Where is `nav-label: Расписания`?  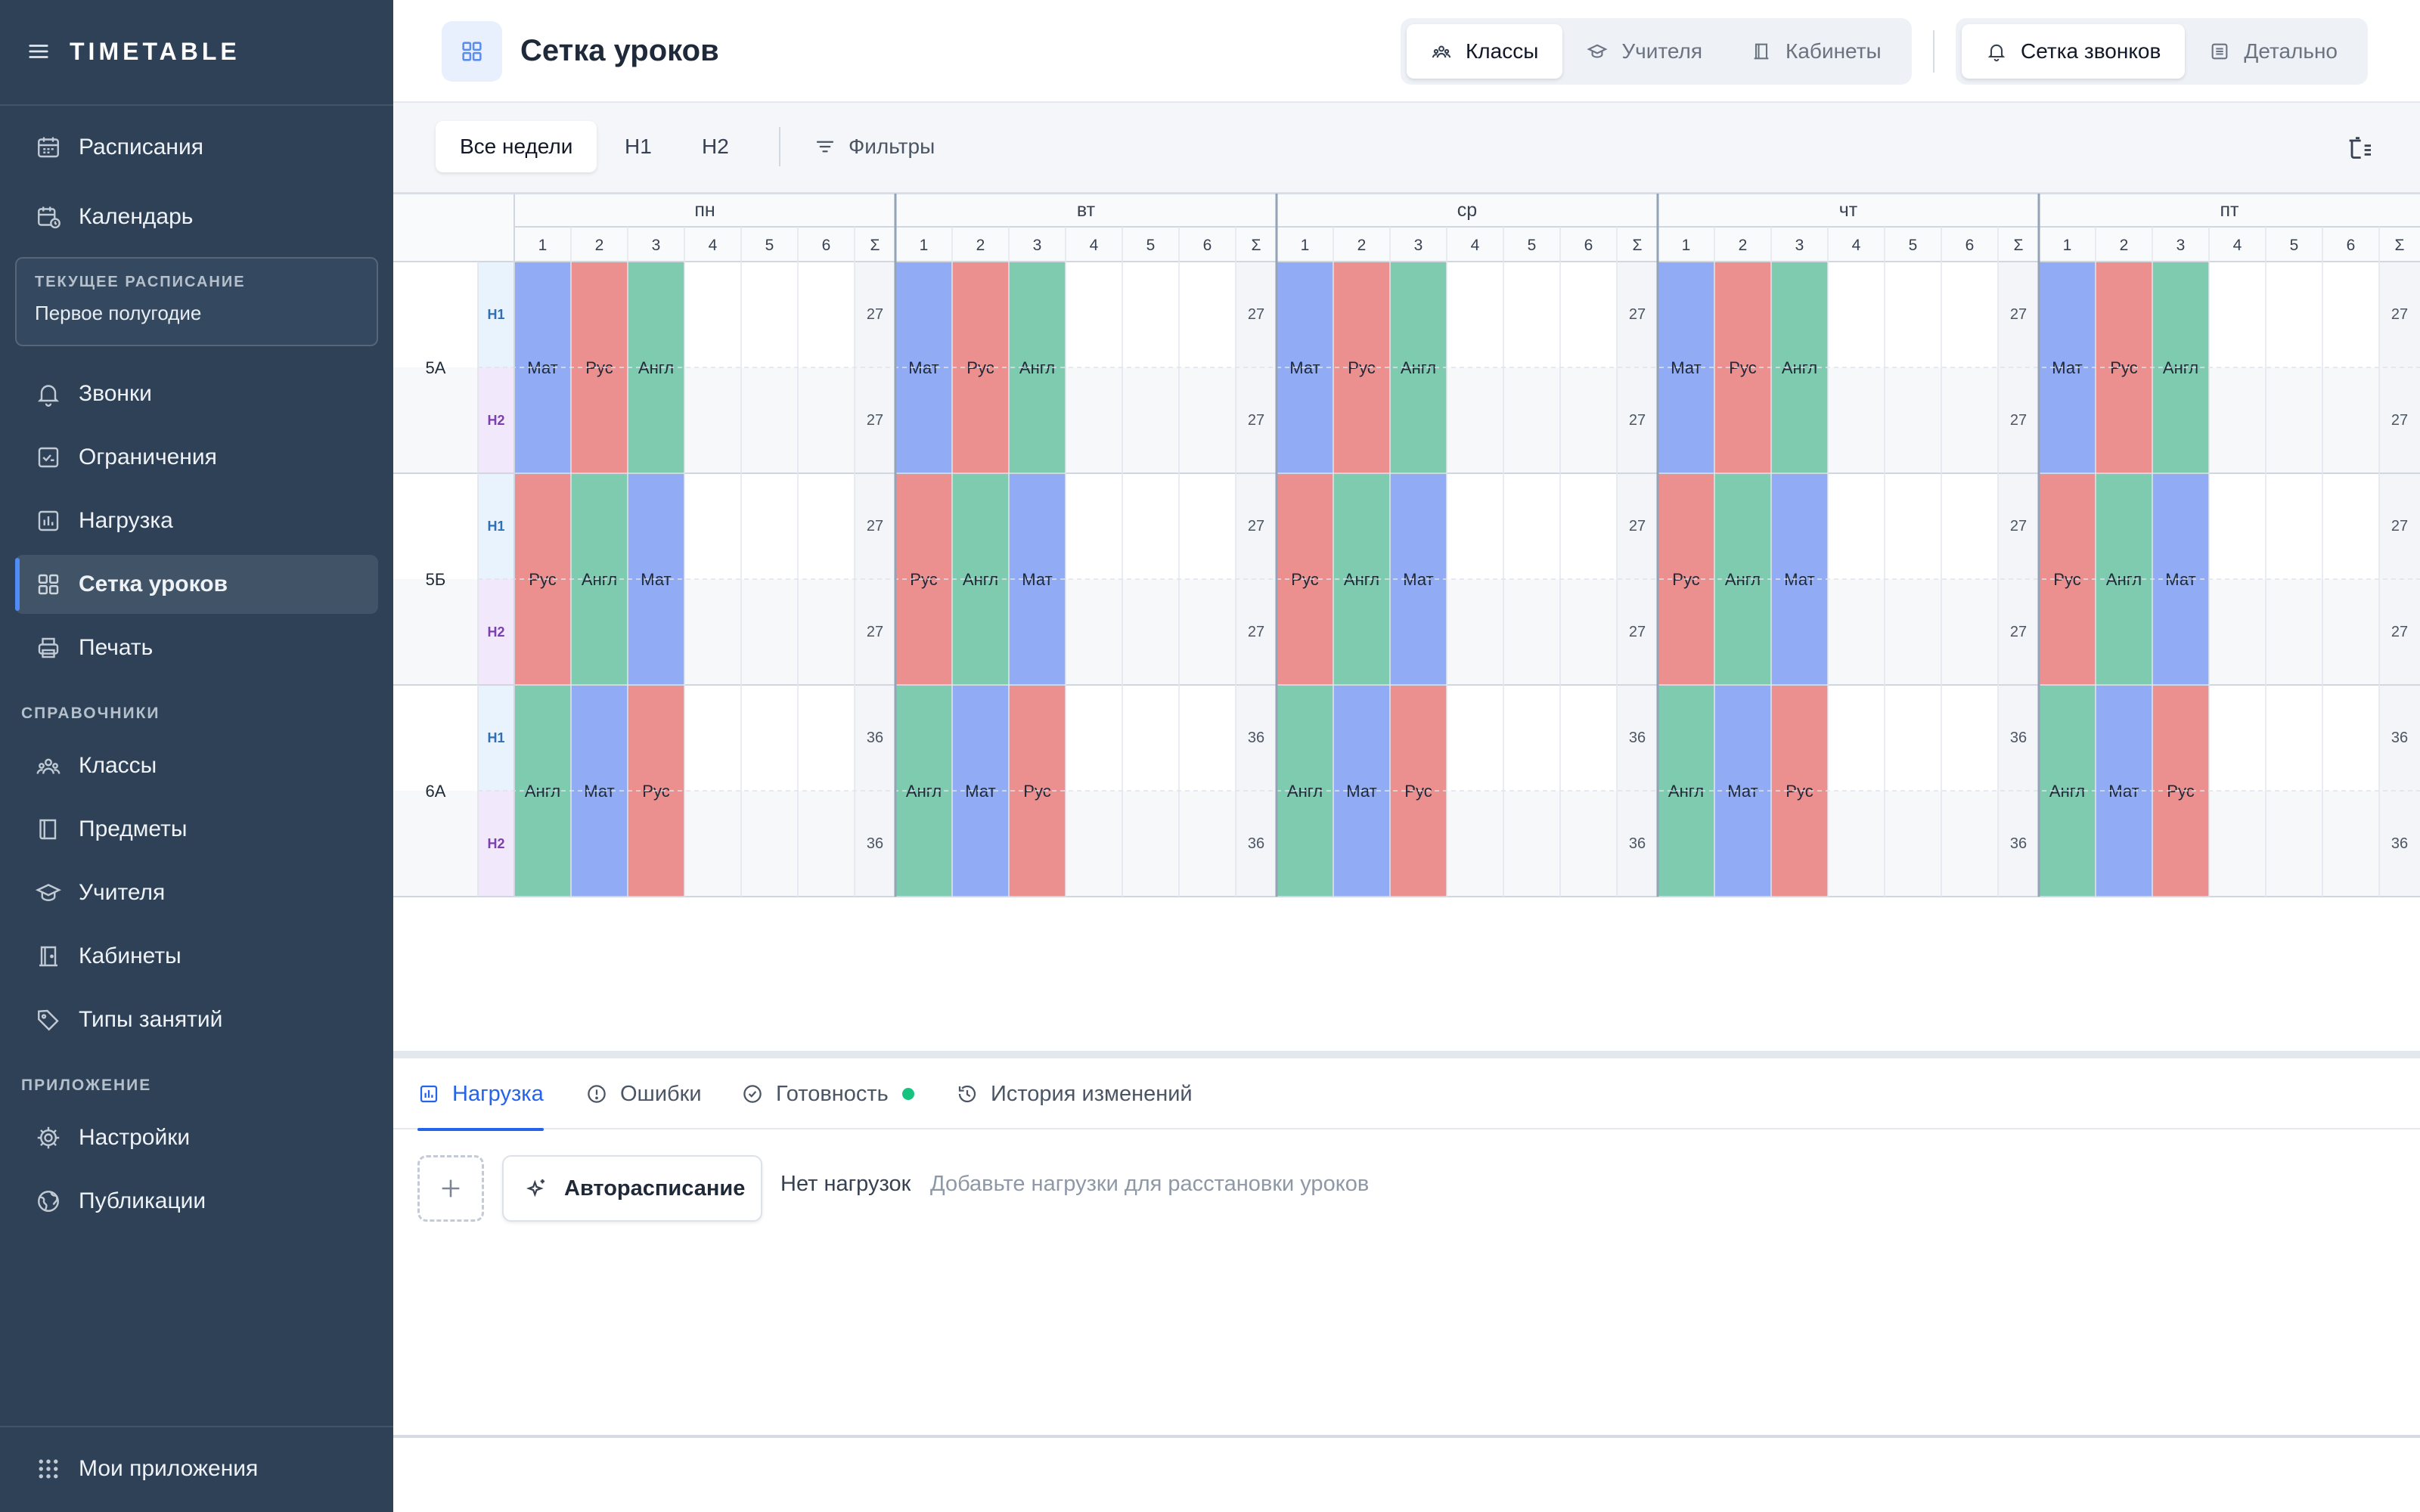
nav-label: Расписания is located at coordinates (141, 147).